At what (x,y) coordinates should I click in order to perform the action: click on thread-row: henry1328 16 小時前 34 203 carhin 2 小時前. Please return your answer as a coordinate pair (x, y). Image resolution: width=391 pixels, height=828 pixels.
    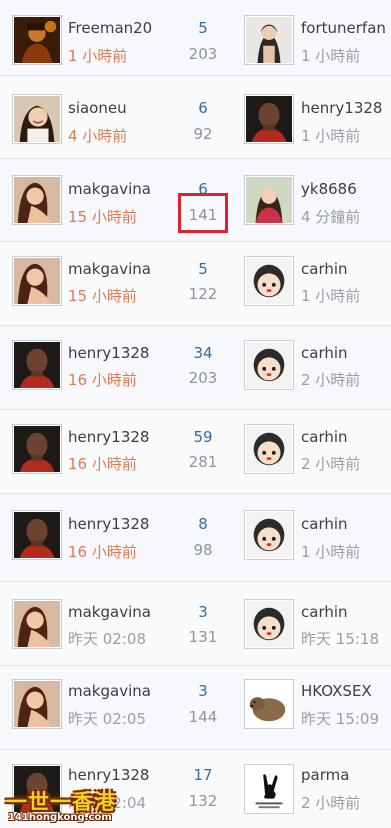
    Looking at the image, I should click on (195, 368).